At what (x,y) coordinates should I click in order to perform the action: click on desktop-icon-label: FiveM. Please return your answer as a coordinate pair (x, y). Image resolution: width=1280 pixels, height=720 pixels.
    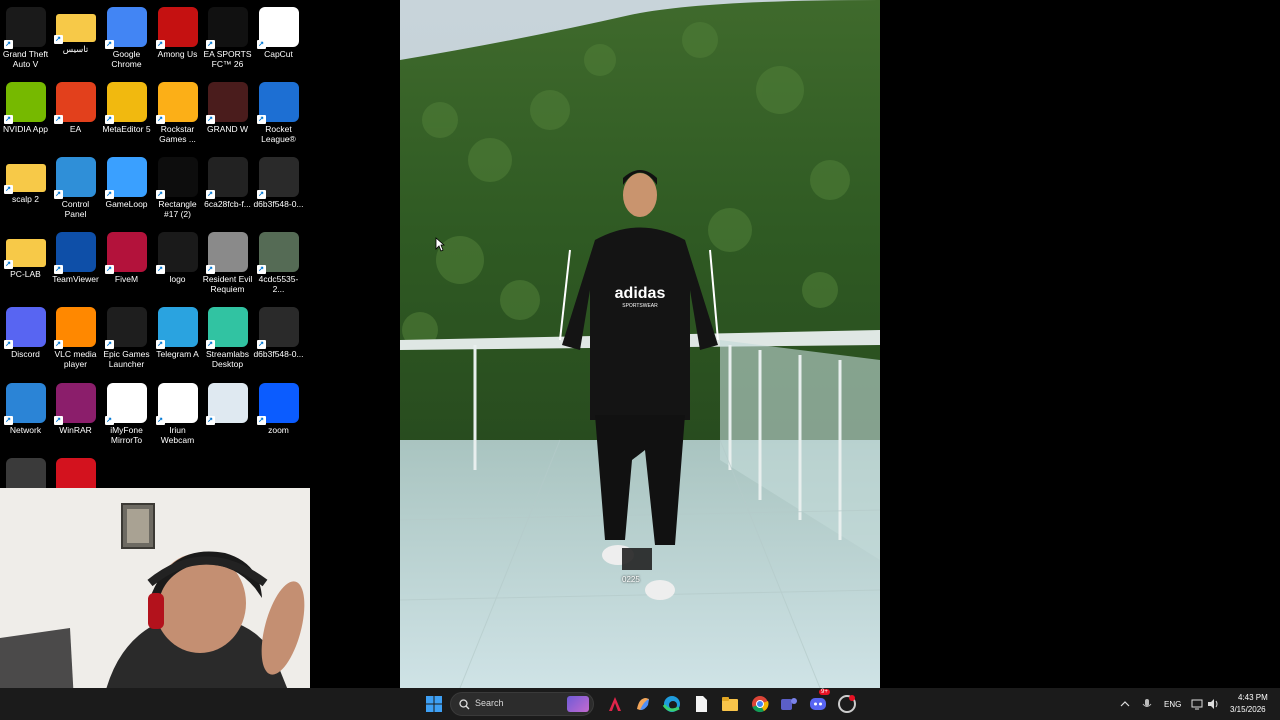
    Looking at the image, I should click on (126, 279).